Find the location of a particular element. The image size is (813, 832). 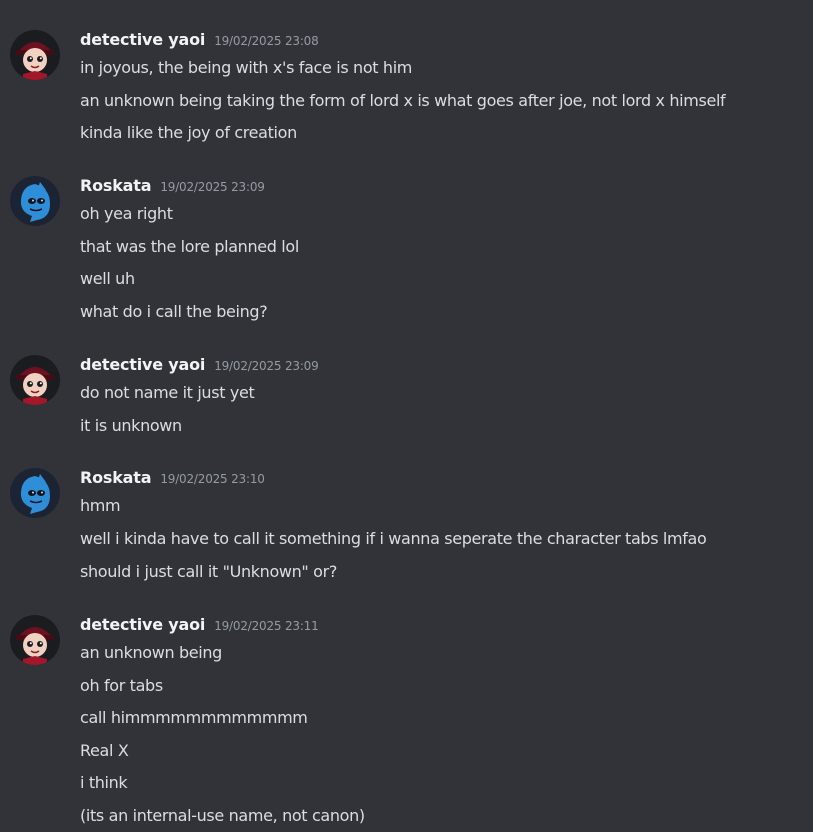

message-header: detective yaoi 19/02/2025 23:08 is located at coordinates (199, 42).